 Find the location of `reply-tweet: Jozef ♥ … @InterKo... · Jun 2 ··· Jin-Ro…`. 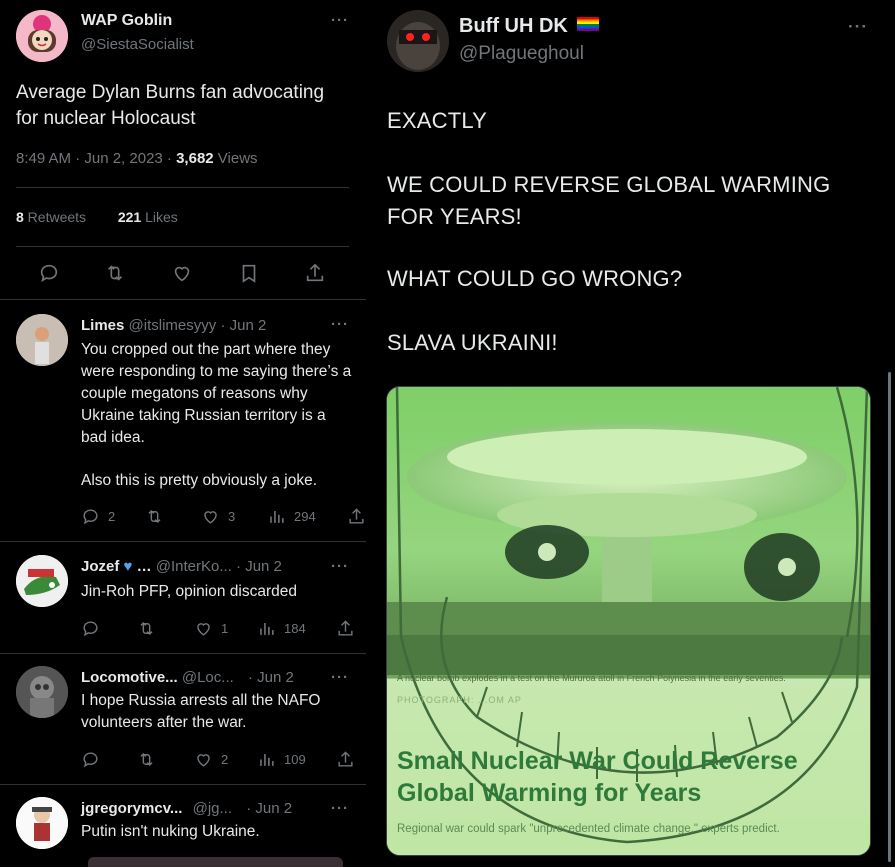

reply-tweet: Jozef ♥ … @InterKo... · Jun 2 ··· Jin-Ro… is located at coordinates (183, 597).